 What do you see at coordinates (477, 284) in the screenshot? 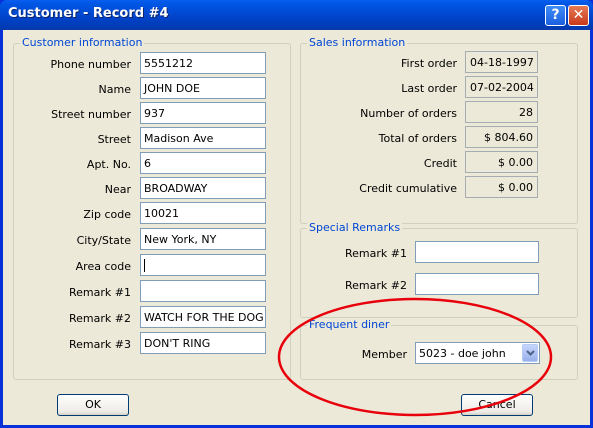
I see `special-remark-2-field` at bounding box center [477, 284].